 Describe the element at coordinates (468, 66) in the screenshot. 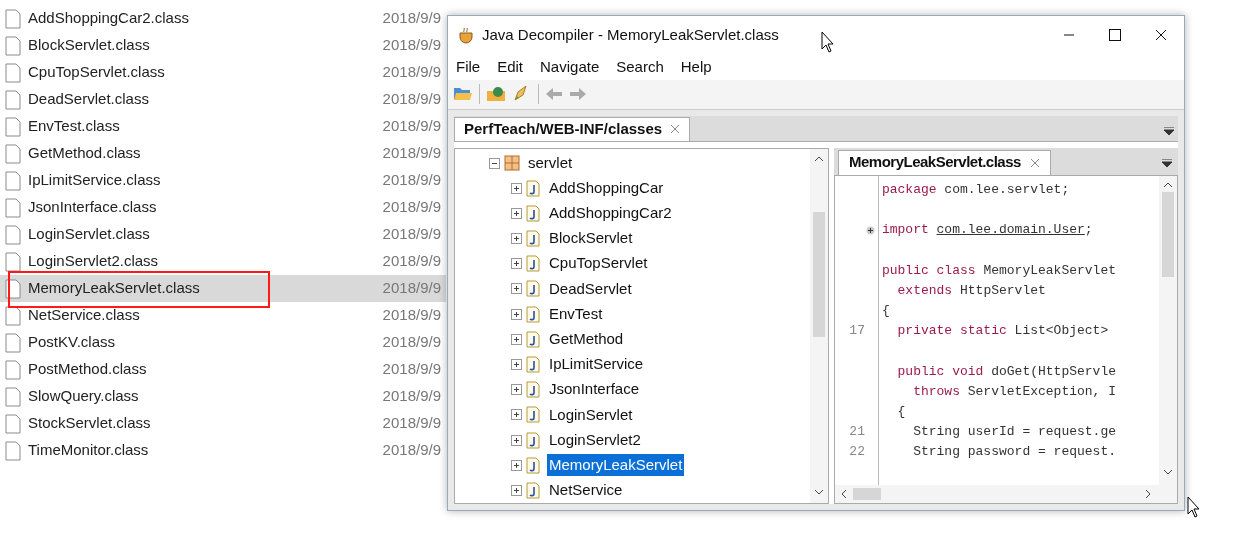

I see `menu-item: File` at that location.